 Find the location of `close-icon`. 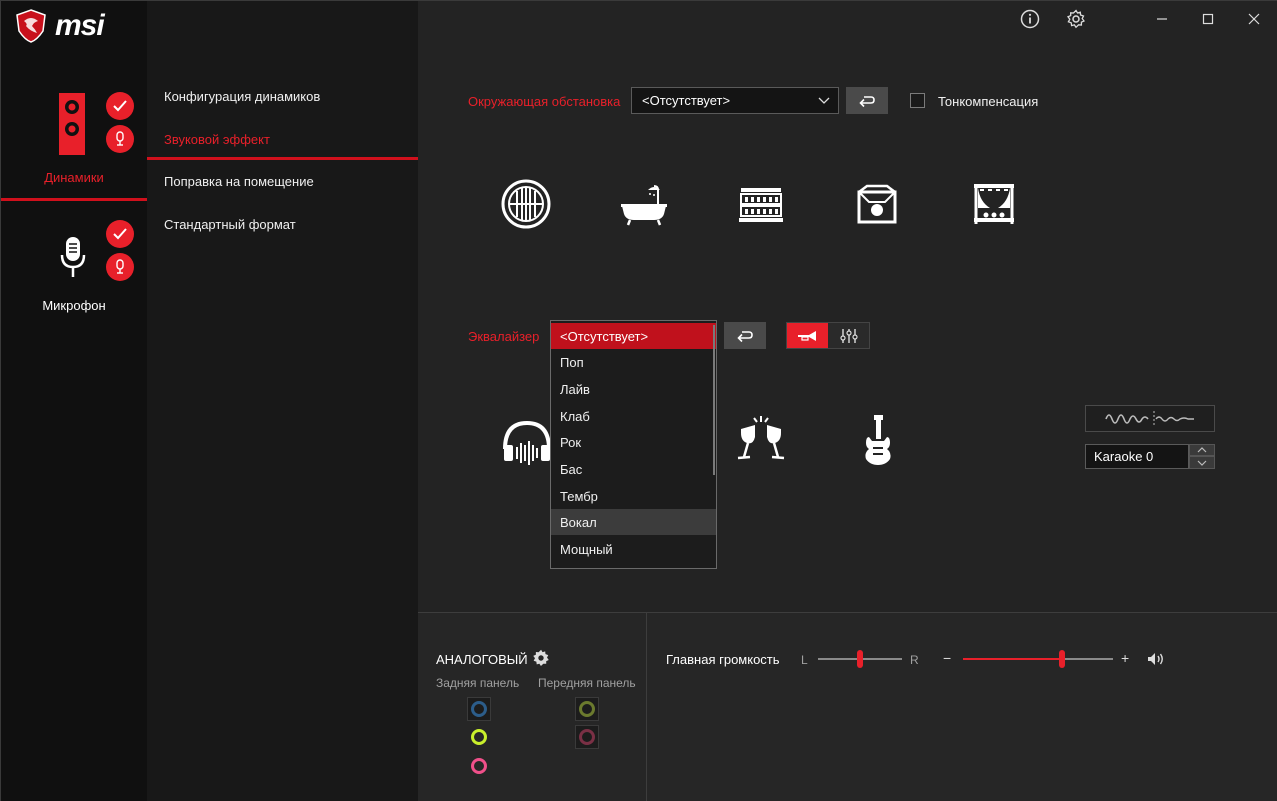

close-icon is located at coordinates (1254, 19).